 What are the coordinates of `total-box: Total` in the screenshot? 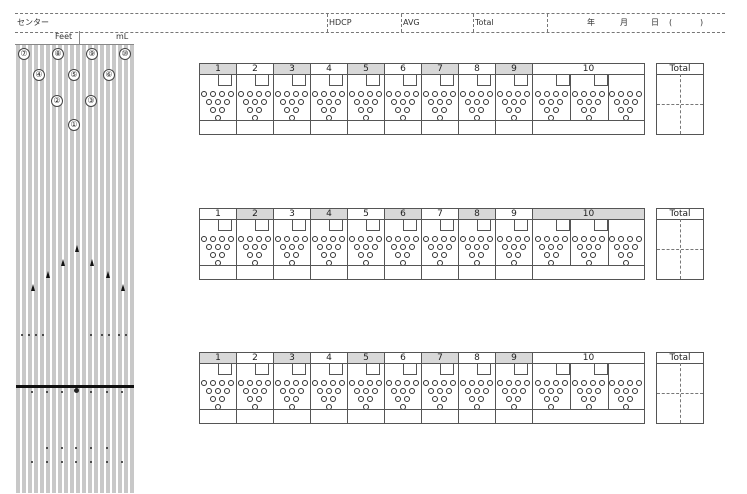 It's located at (680, 388).